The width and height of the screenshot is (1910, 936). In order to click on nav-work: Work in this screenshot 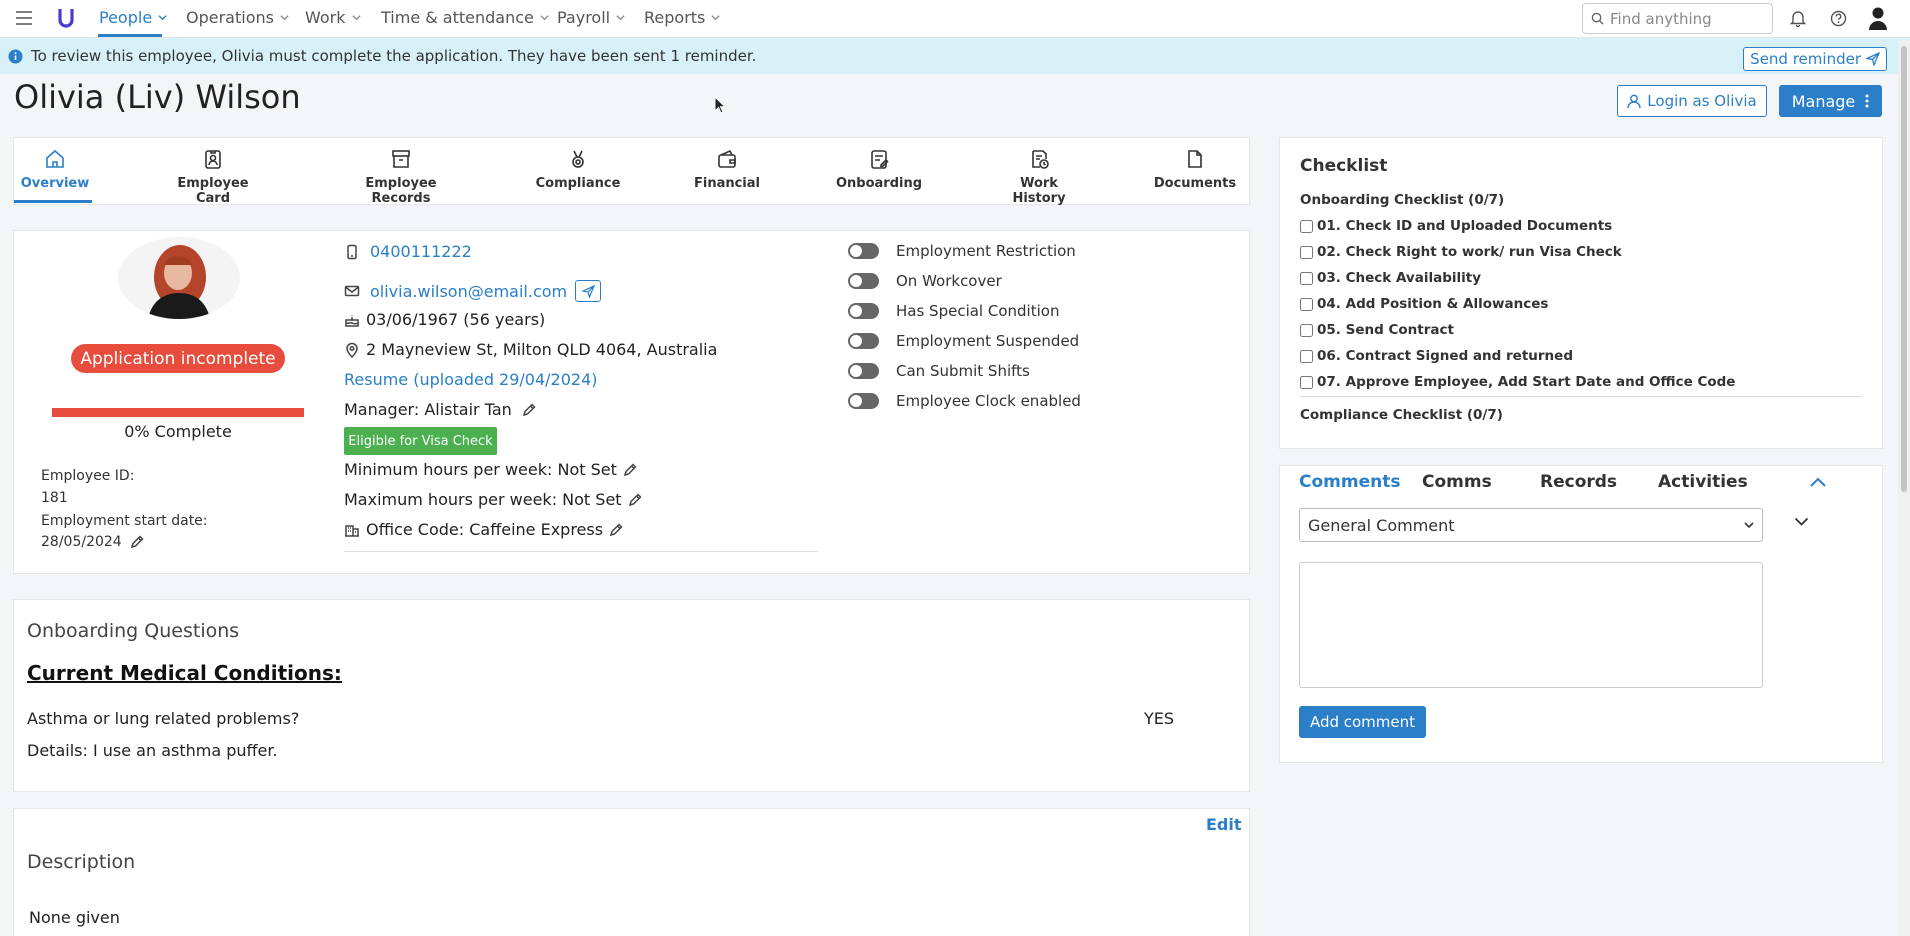, I will do `click(333, 17)`.